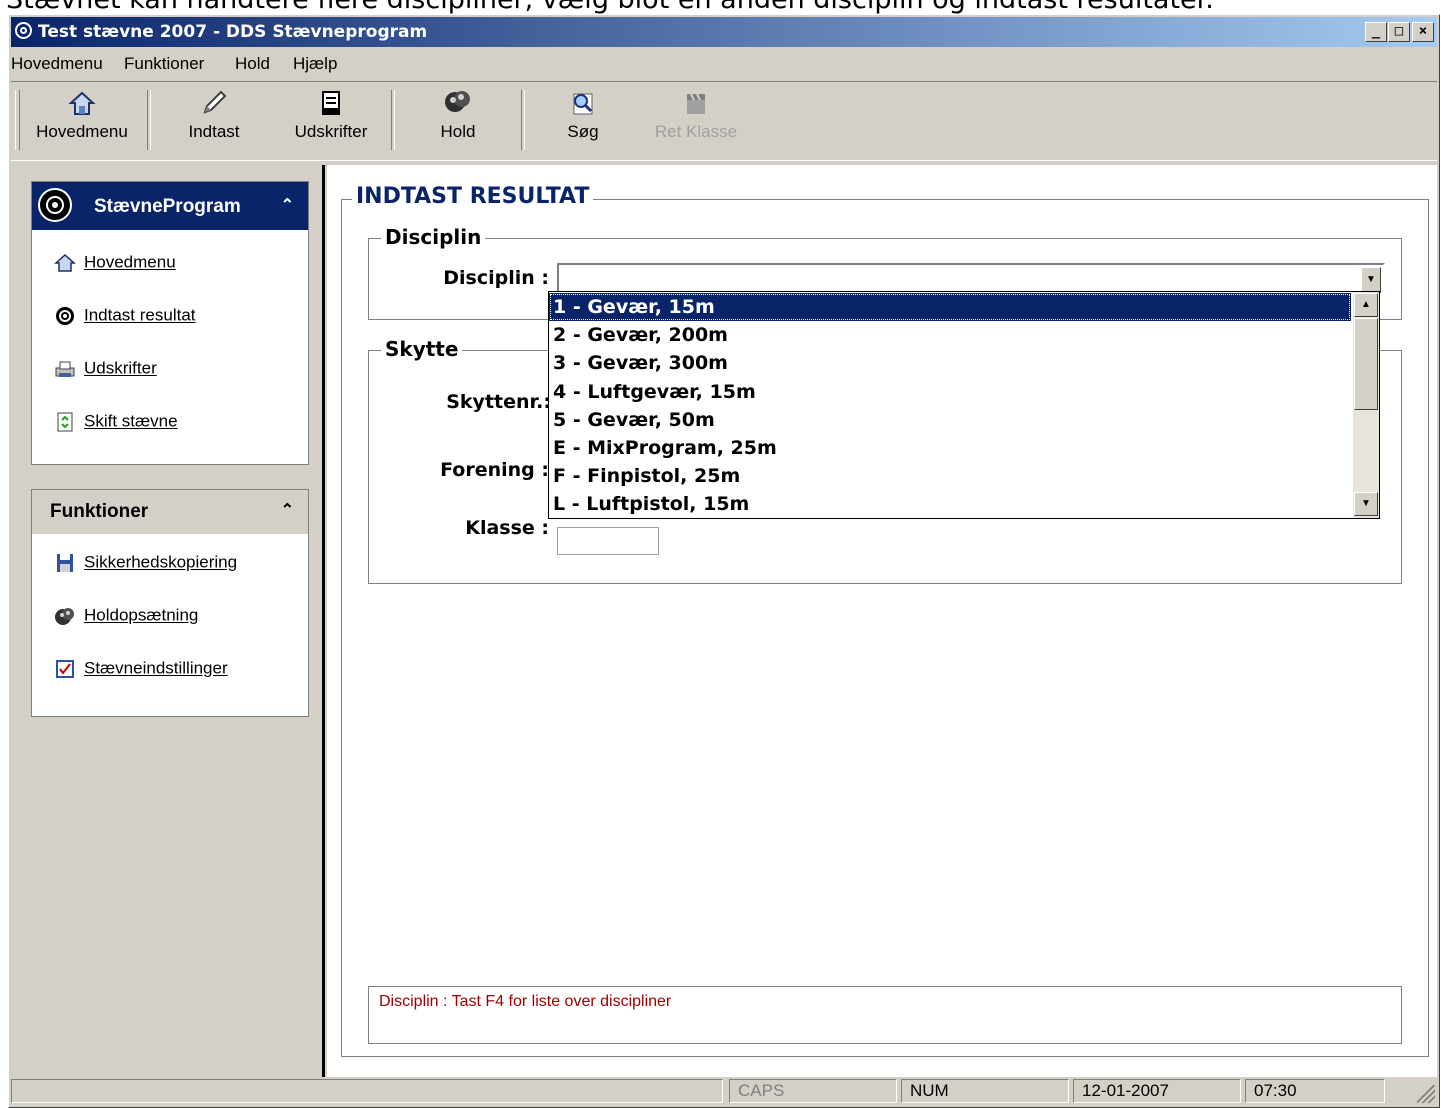 The height and width of the screenshot is (1108, 1441). What do you see at coordinates (985, 1091) in the screenshot?
I see `status-num: NUM` at bounding box center [985, 1091].